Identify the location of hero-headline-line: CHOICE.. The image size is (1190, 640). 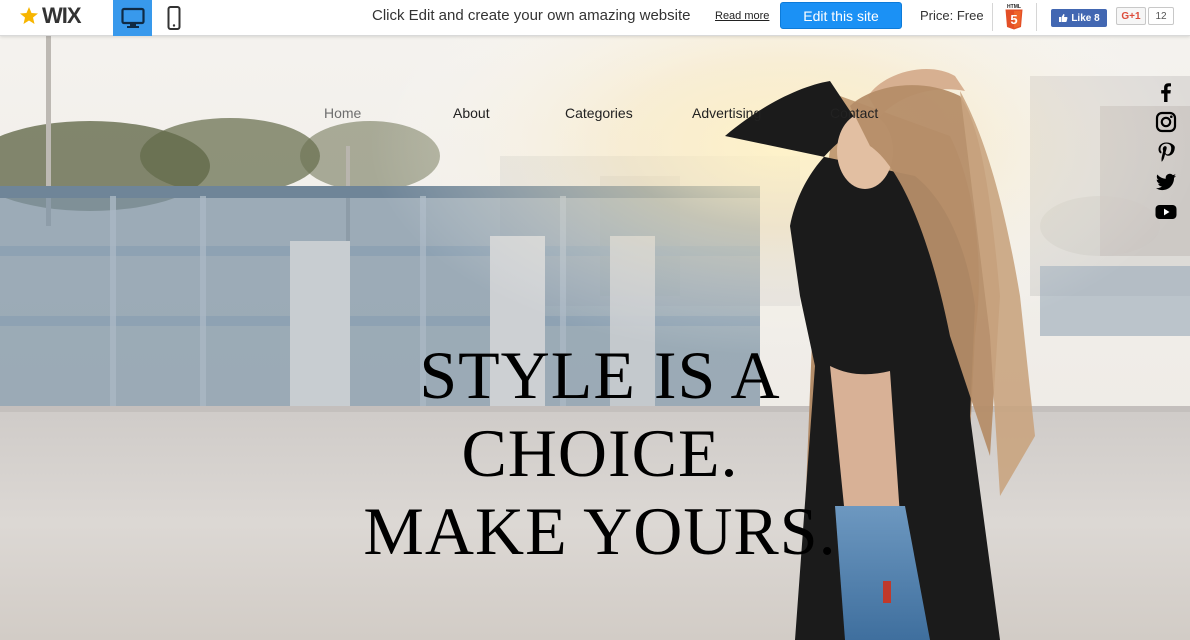
(600, 453).